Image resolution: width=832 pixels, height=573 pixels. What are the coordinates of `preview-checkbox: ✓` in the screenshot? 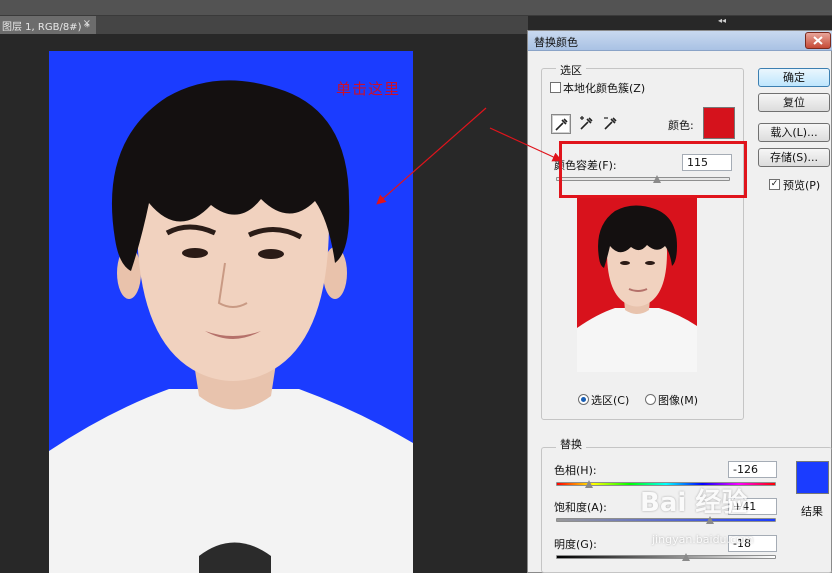 It's located at (774, 184).